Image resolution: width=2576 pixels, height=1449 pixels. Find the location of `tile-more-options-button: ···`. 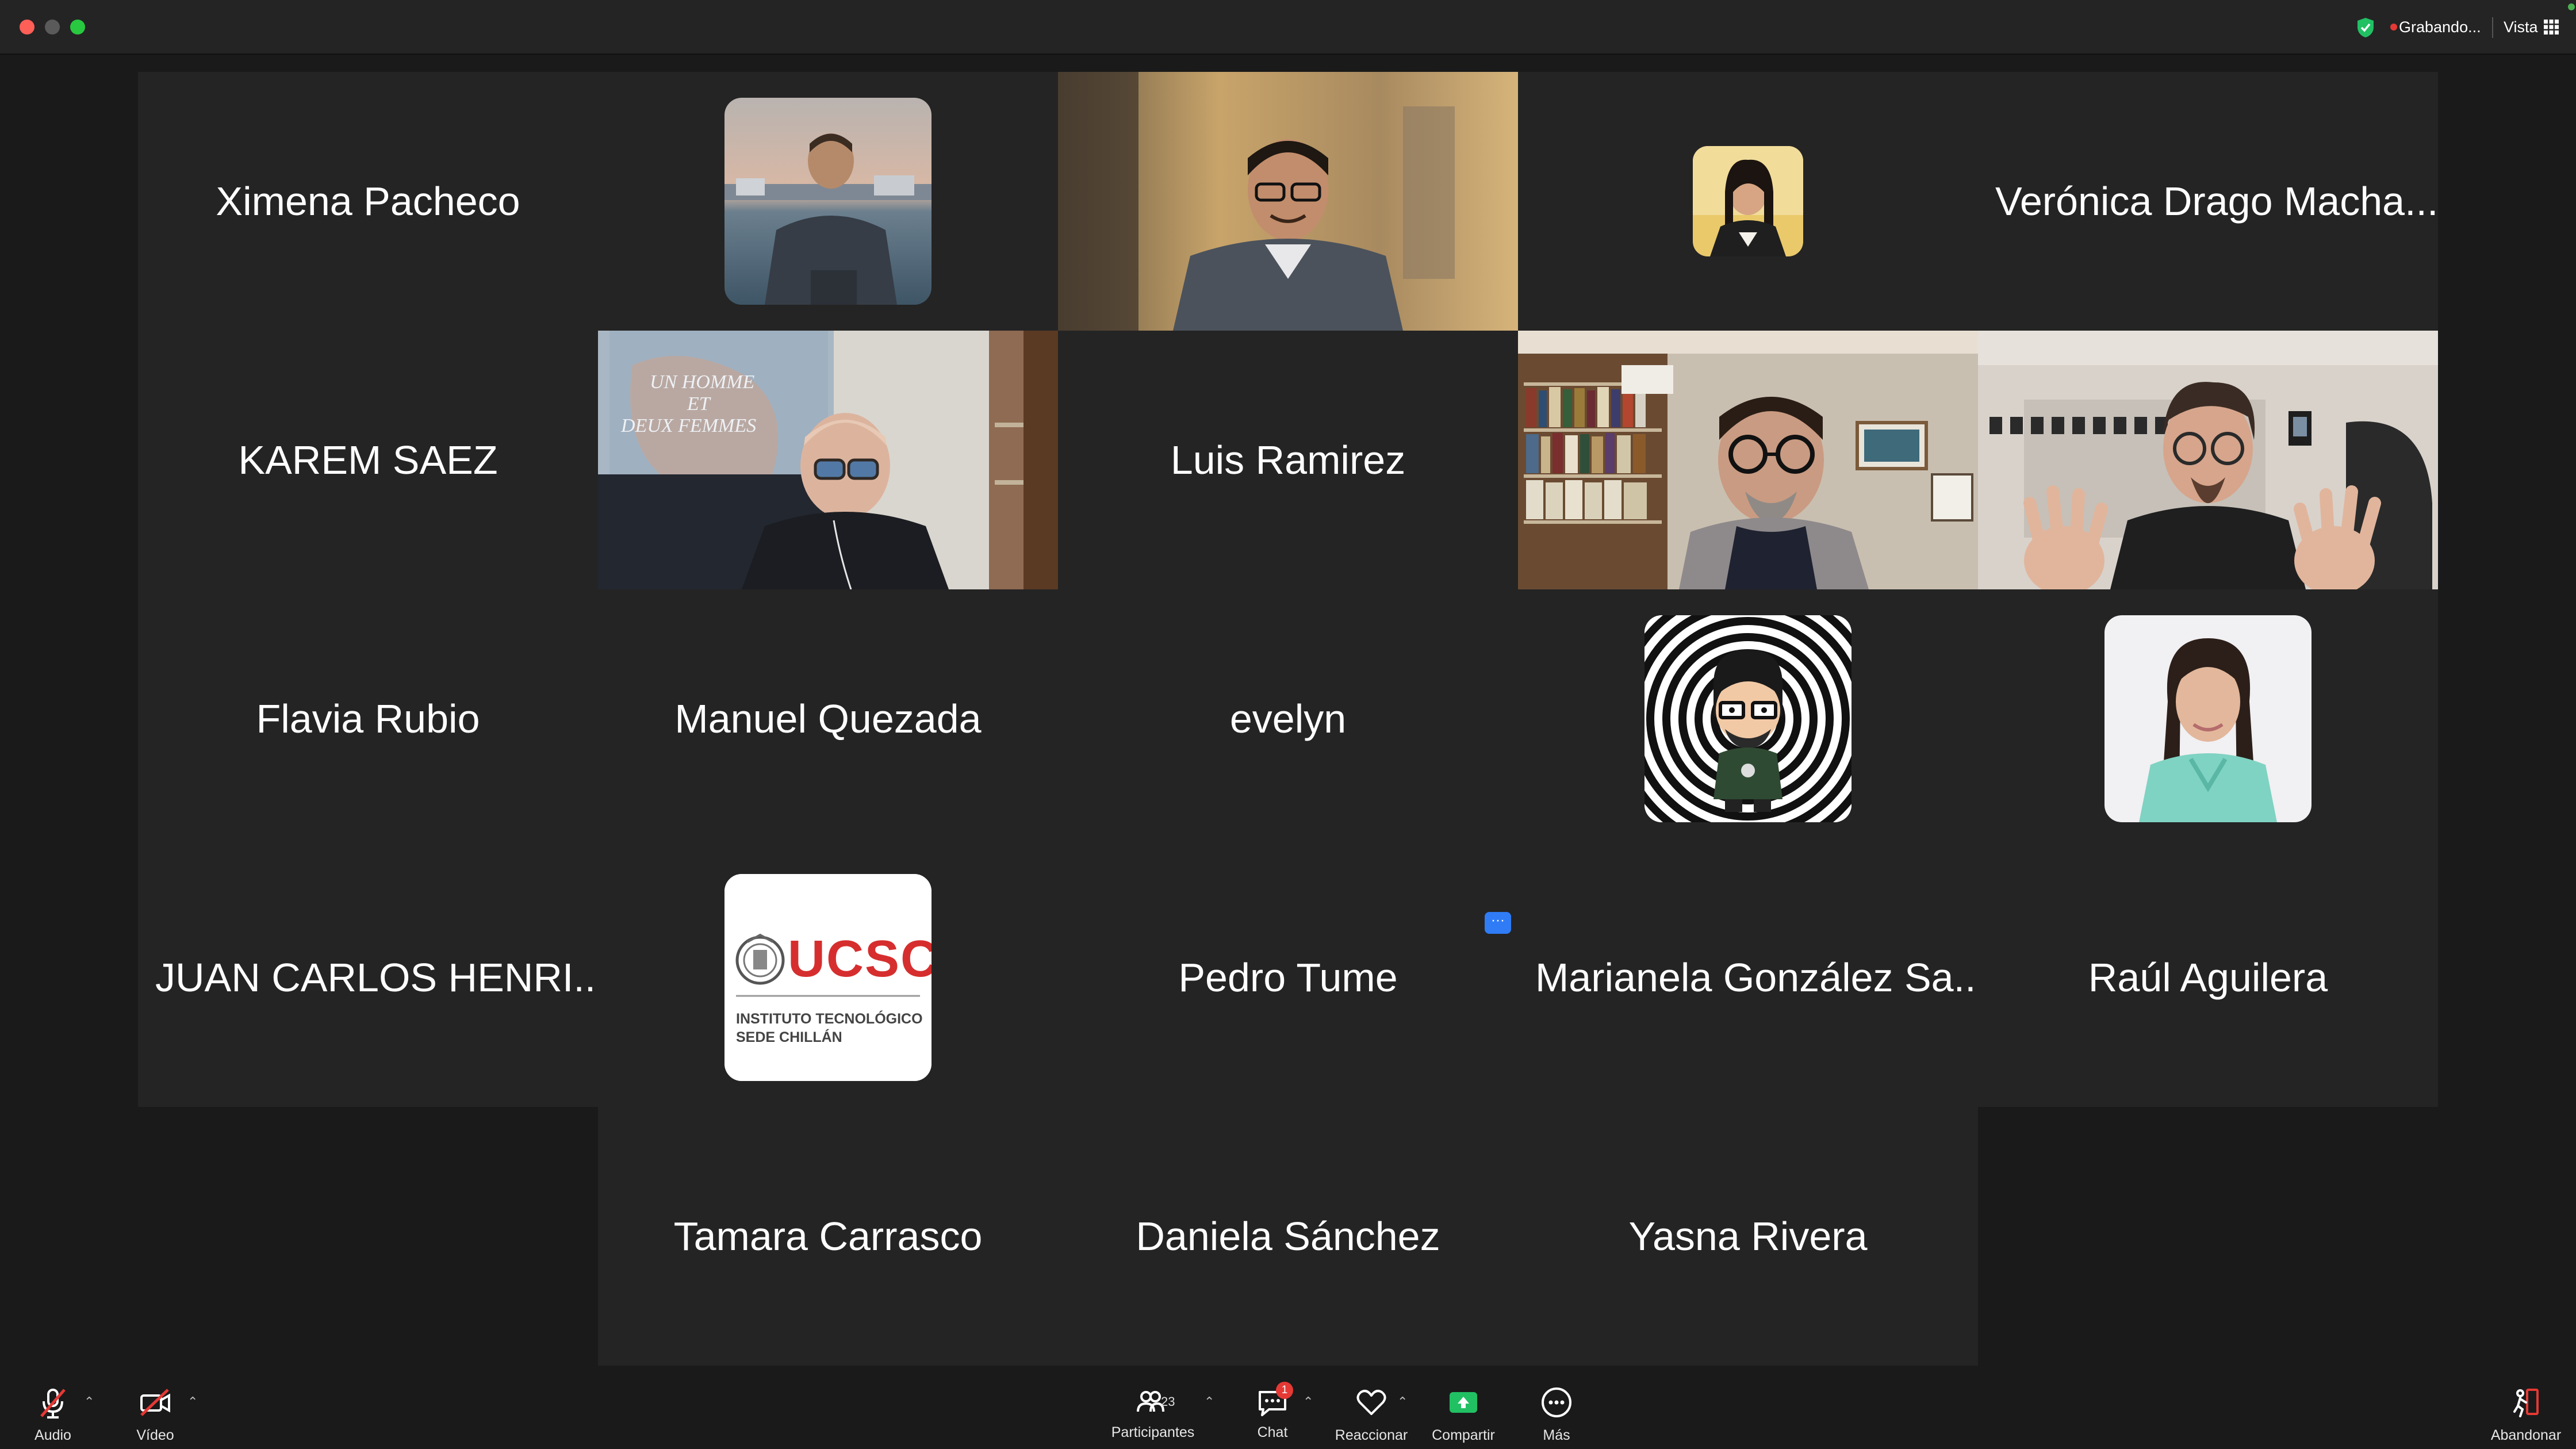

tile-more-options-button: ··· is located at coordinates (1498, 923).